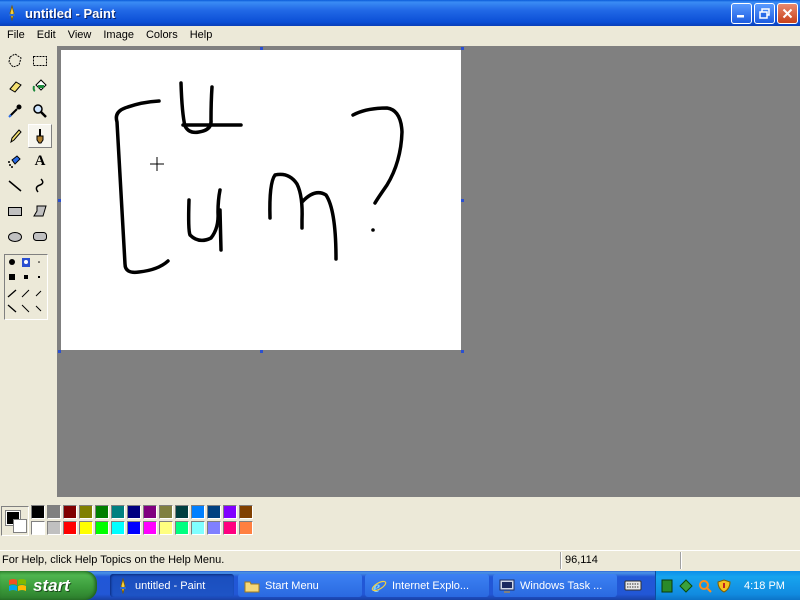  Describe the element at coordinates (59, 351) in the screenshot. I see `resize-handle-bottom-left` at that location.